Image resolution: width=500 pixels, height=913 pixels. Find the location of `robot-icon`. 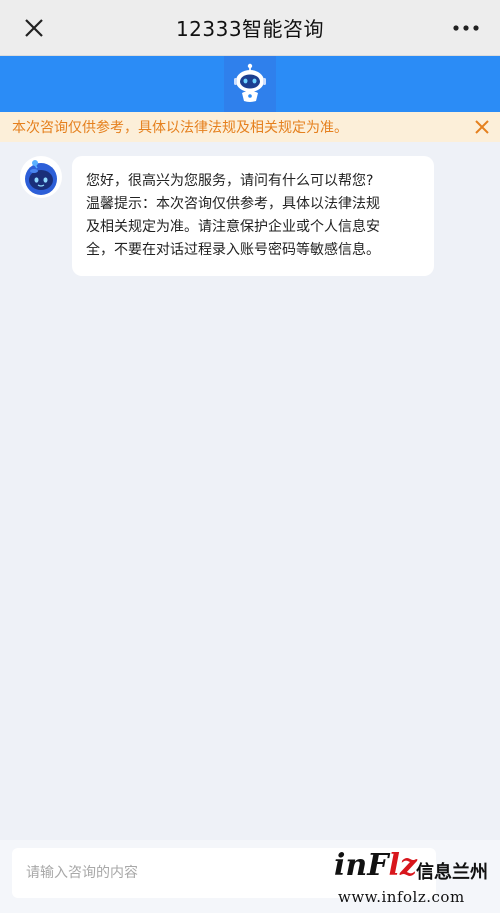

robot-icon is located at coordinates (250, 82).